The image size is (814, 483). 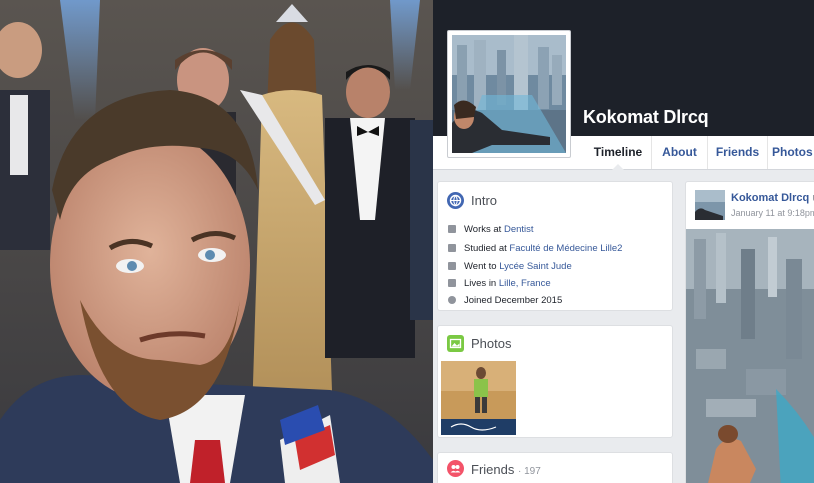 What do you see at coordinates (452, 229) in the screenshot?
I see `briefcase-icon` at bounding box center [452, 229].